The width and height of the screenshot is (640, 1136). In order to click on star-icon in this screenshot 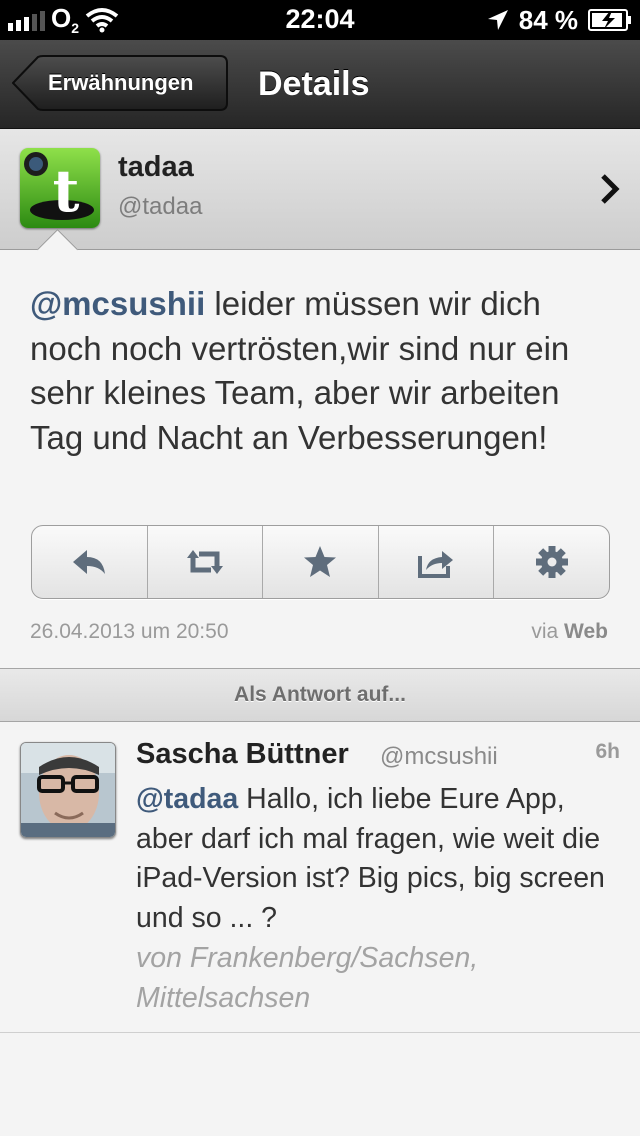, I will do `click(320, 561)`.